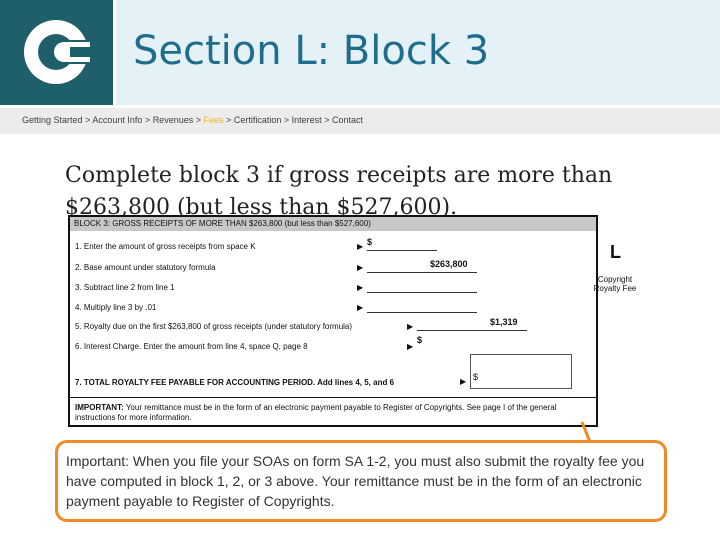 Image resolution: width=720 pixels, height=540 pixels. What do you see at coordinates (333, 397) in the screenshot?
I see `form-divider` at bounding box center [333, 397].